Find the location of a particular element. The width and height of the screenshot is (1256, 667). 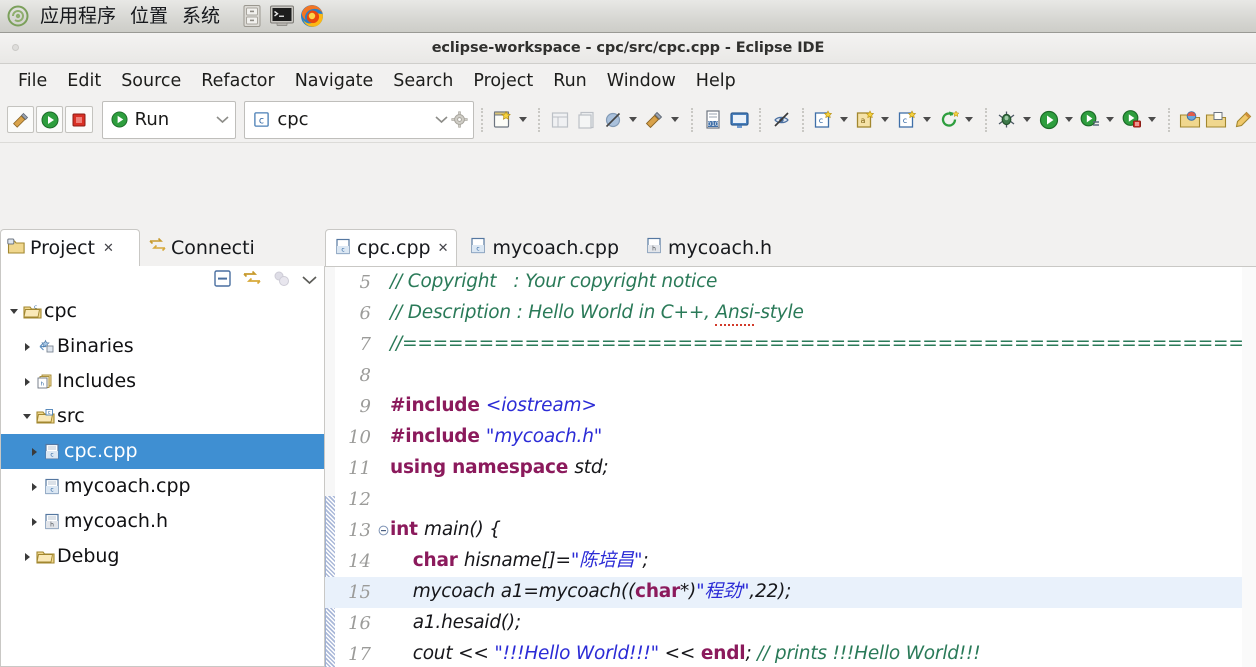

fold-collapse-icon is located at coordinates (383, 530).